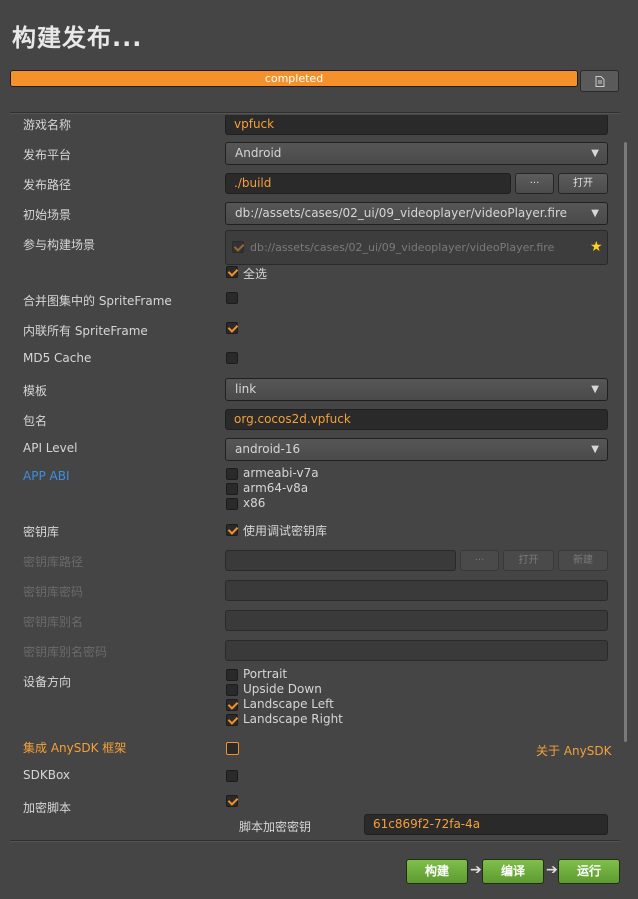  Describe the element at coordinates (232, 328) in the screenshot. I see `inline-spriteframe-checkbox` at that location.